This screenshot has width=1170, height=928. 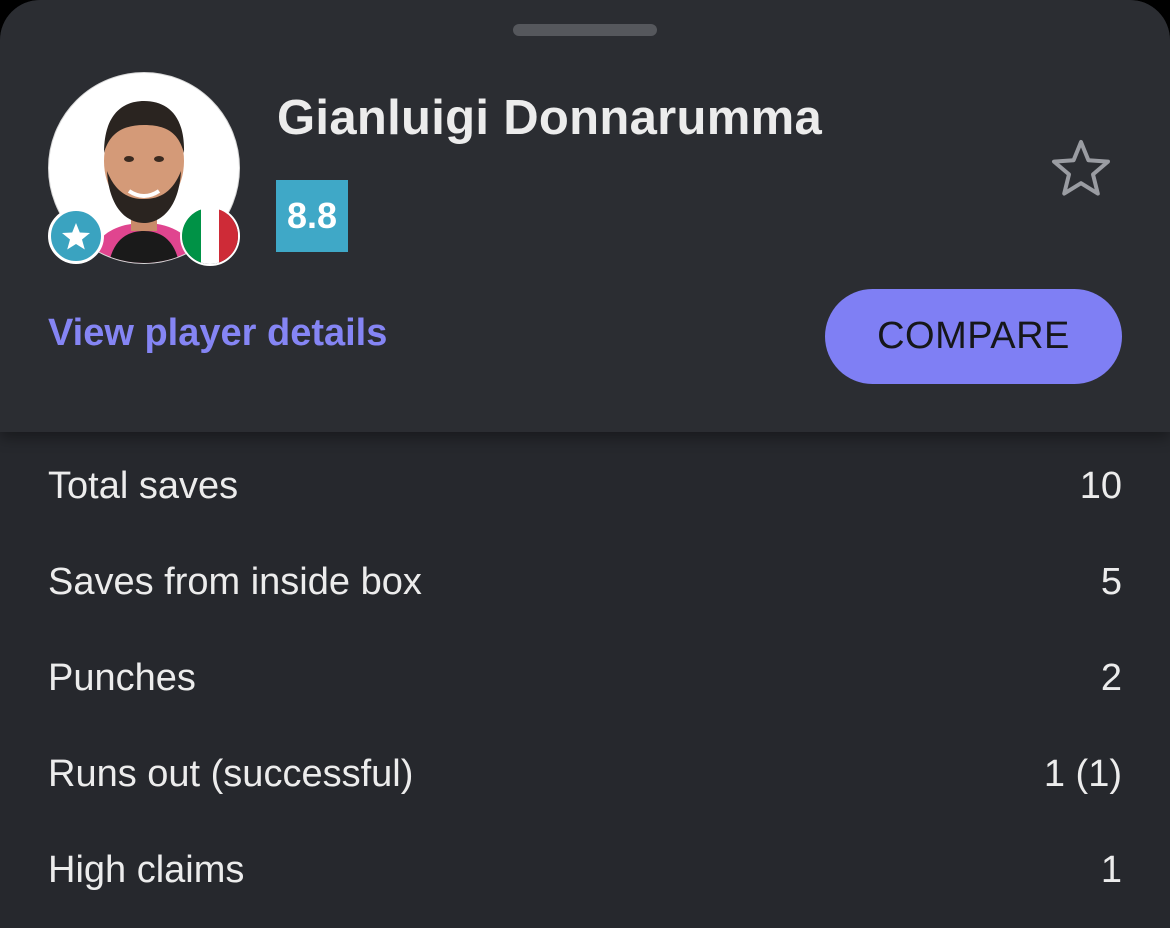 What do you see at coordinates (1111, 869) in the screenshot?
I see `stat-value: 1` at bounding box center [1111, 869].